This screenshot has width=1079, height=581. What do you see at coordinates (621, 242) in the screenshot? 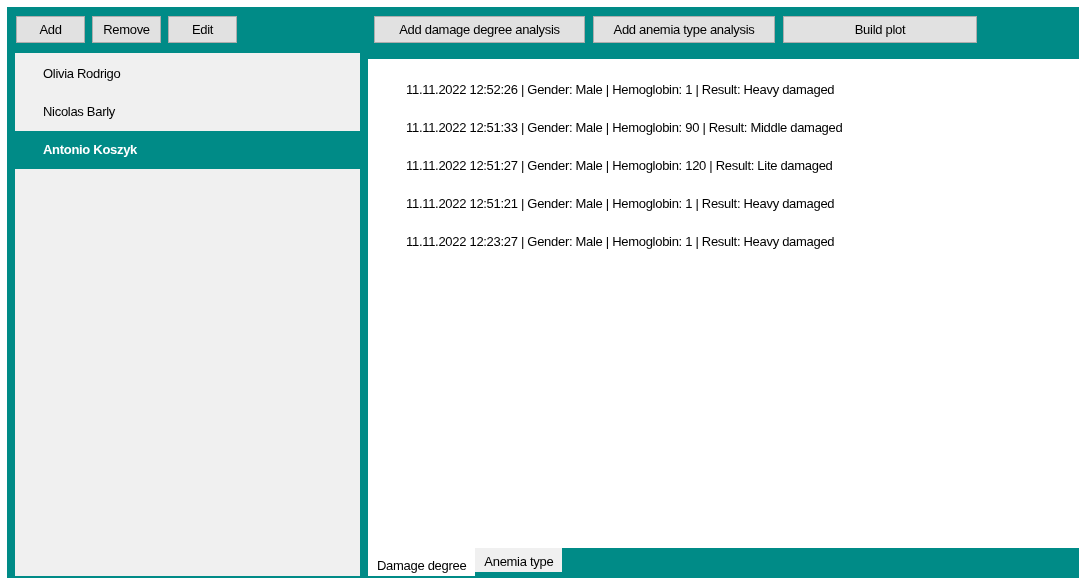
I see `result-item: 11.11.2022 12:23:27 | Gender: Male | Hemoglobin: 1 | Result: Heavy damaged` at bounding box center [621, 242].